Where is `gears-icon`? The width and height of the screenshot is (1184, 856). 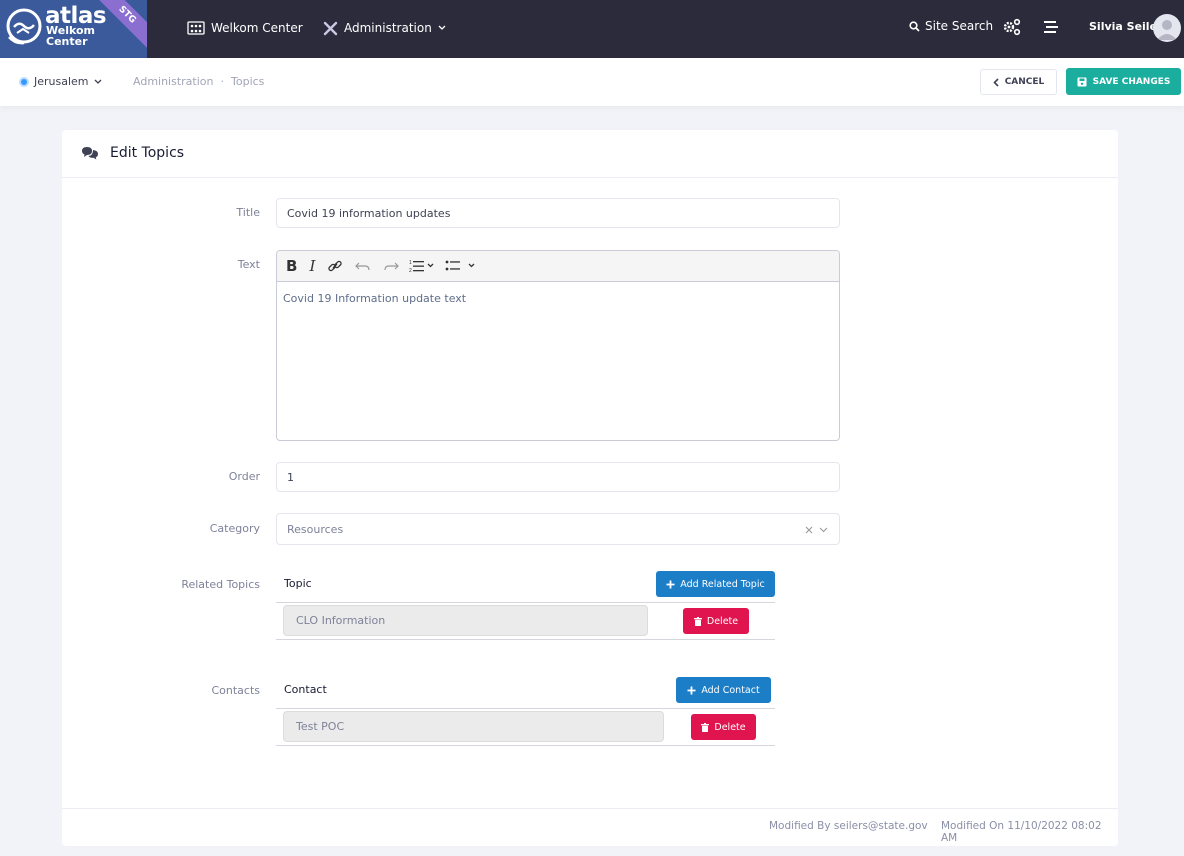 gears-icon is located at coordinates (1012, 27).